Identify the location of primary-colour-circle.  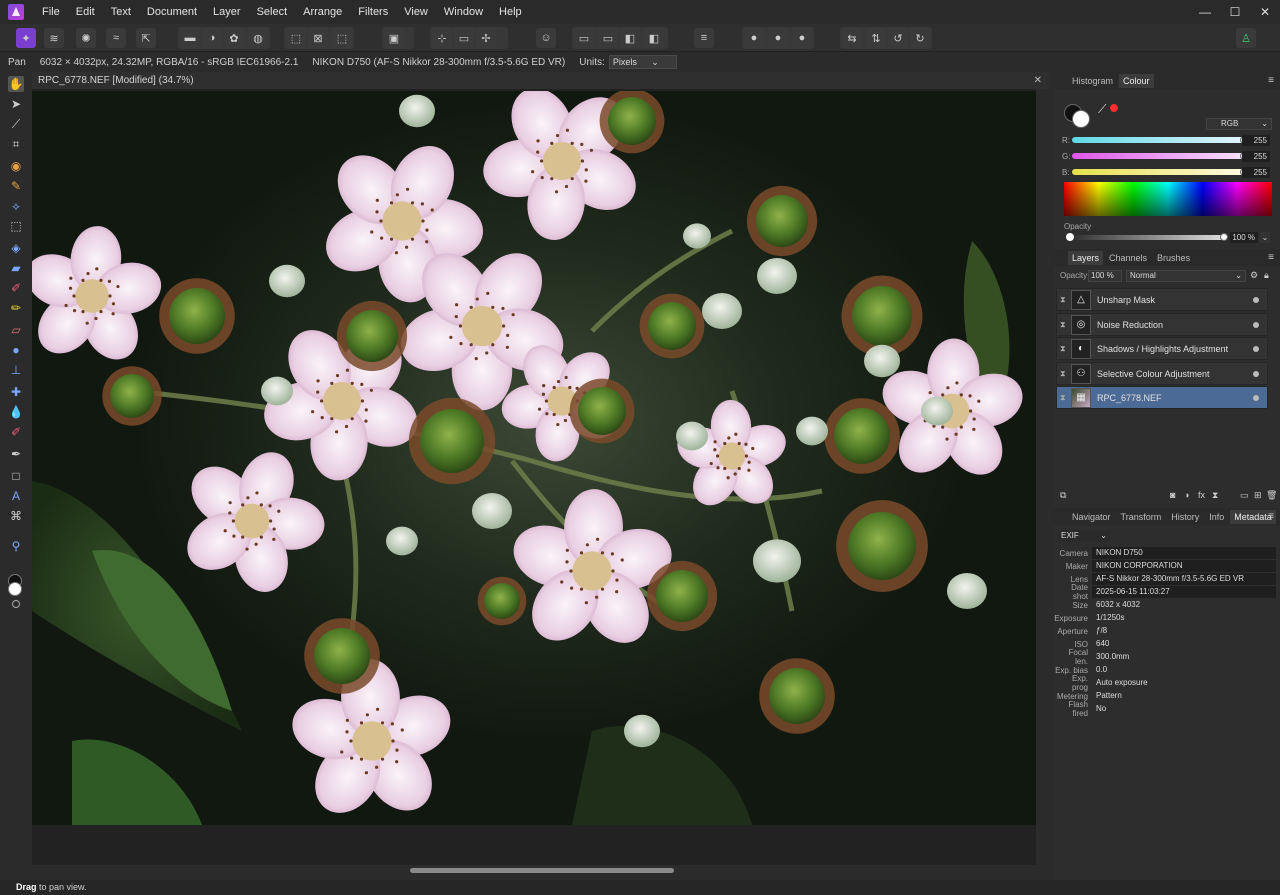
(1081, 119).